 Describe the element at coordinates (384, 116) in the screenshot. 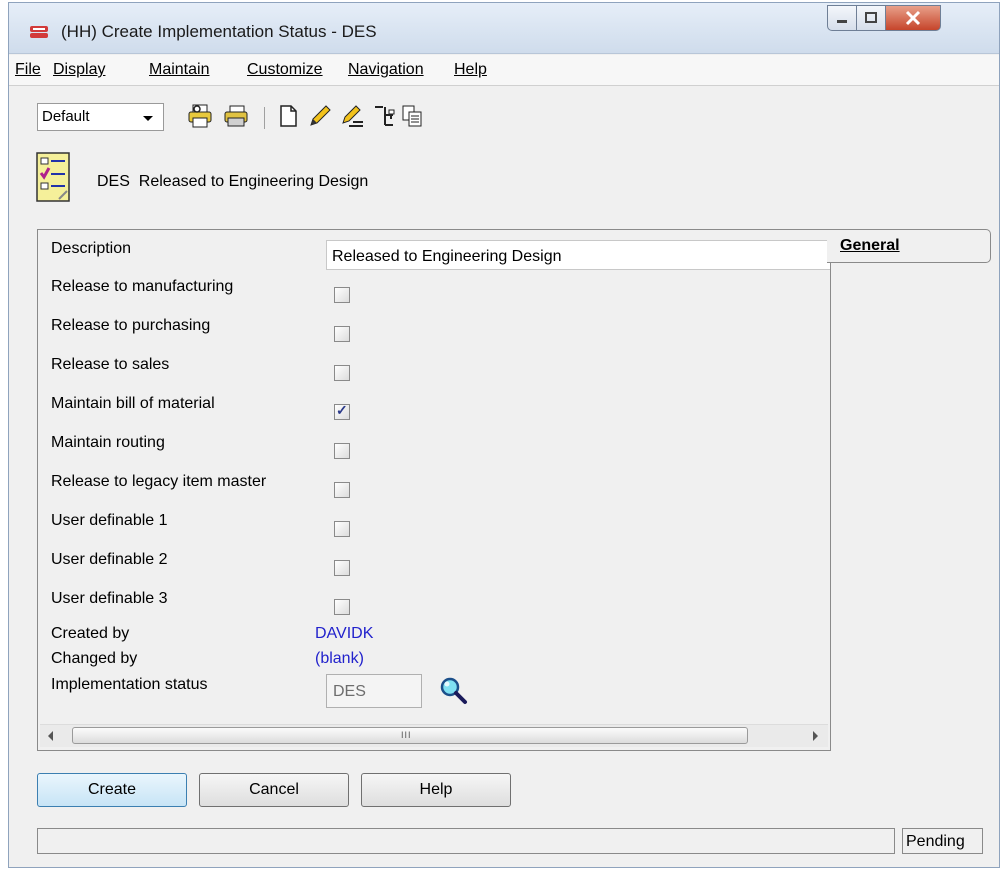

I see `tree-structure-icon` at that location.